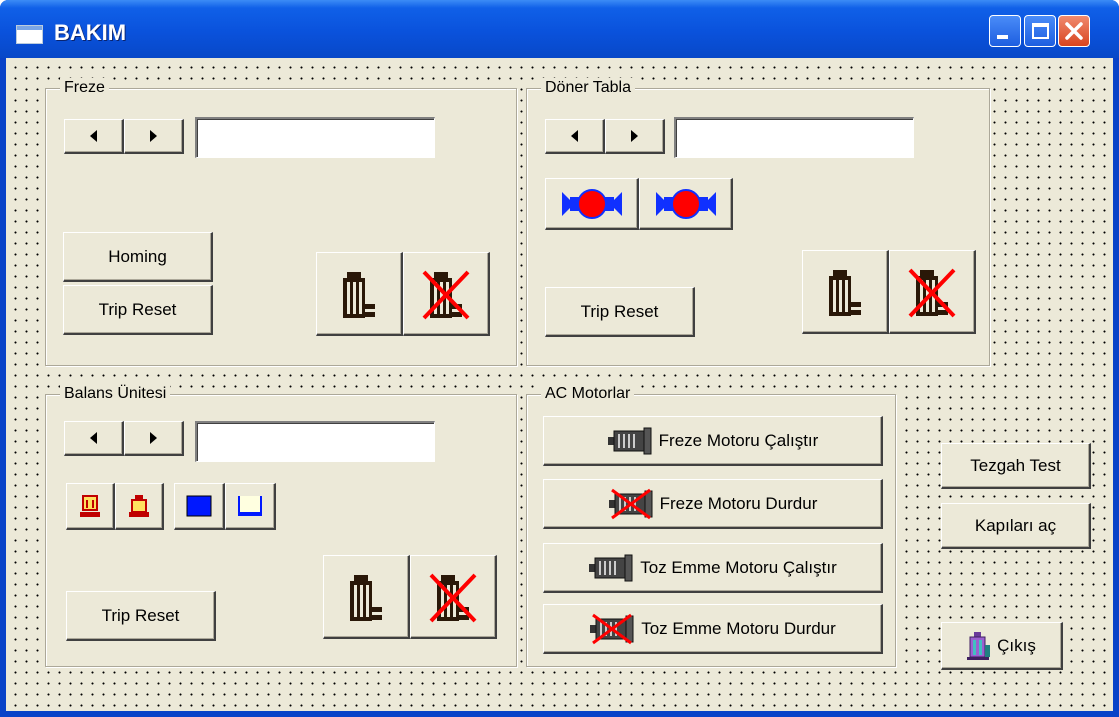 Image resolution: width=1119 pixels, height=717 pixels. I want to click on doner-tabla-left-button, so click(575, 136).